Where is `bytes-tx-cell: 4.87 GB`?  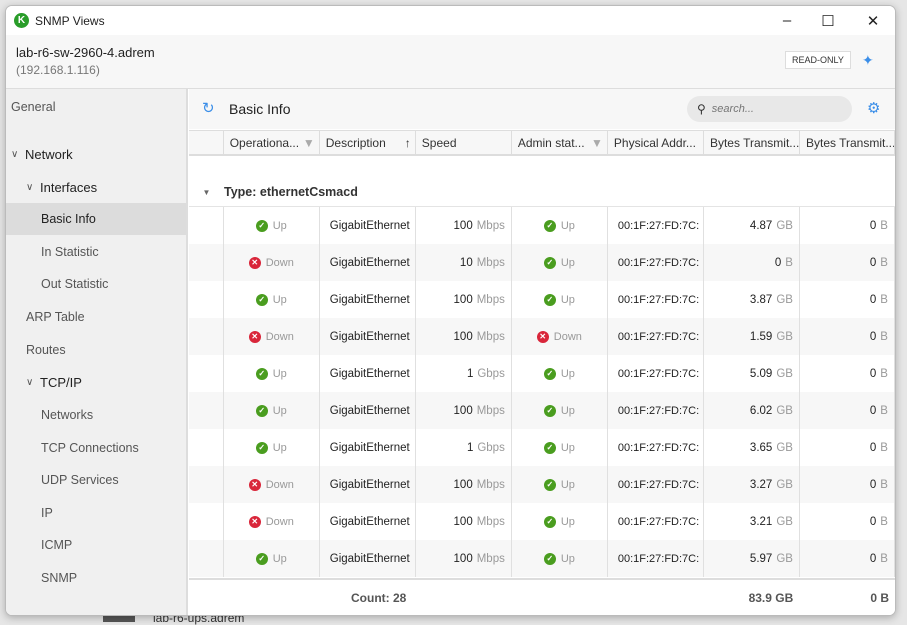
bytes-tx-cell: 4.87 GB is located at coordinates (752, 225).